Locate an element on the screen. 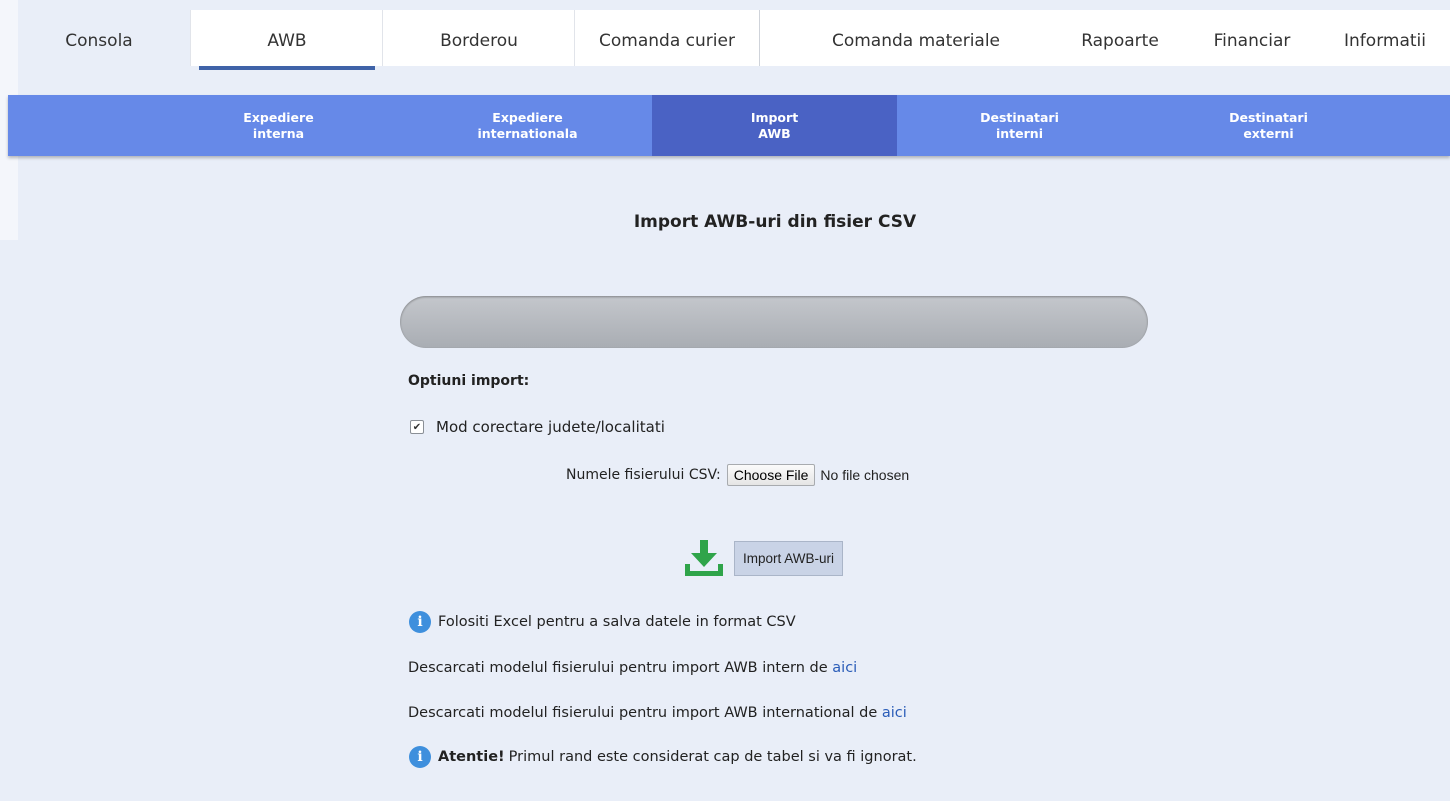  choose-file-button: Choose File is located at coordinates (771, 475).